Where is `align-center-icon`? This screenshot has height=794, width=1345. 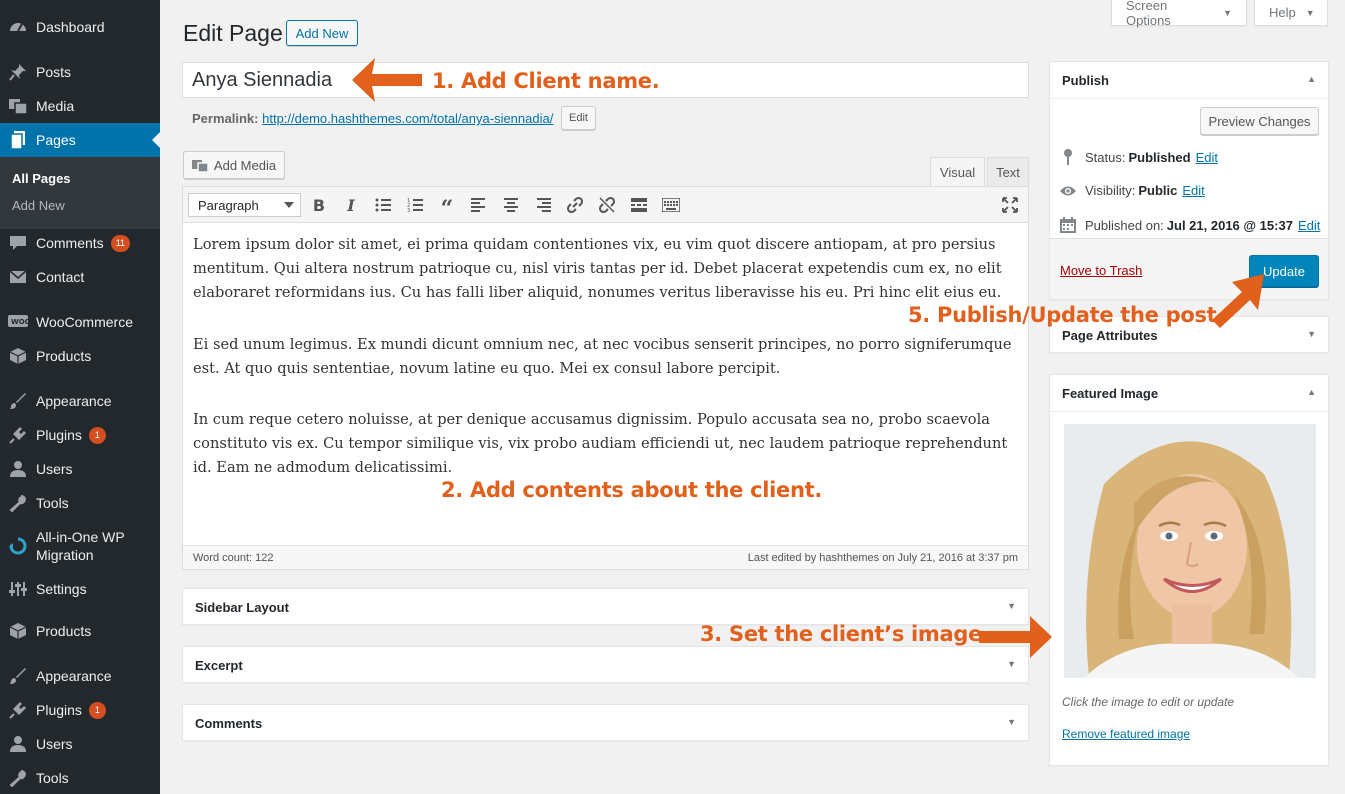 align-center-icon is located at coordinates (511, 205).